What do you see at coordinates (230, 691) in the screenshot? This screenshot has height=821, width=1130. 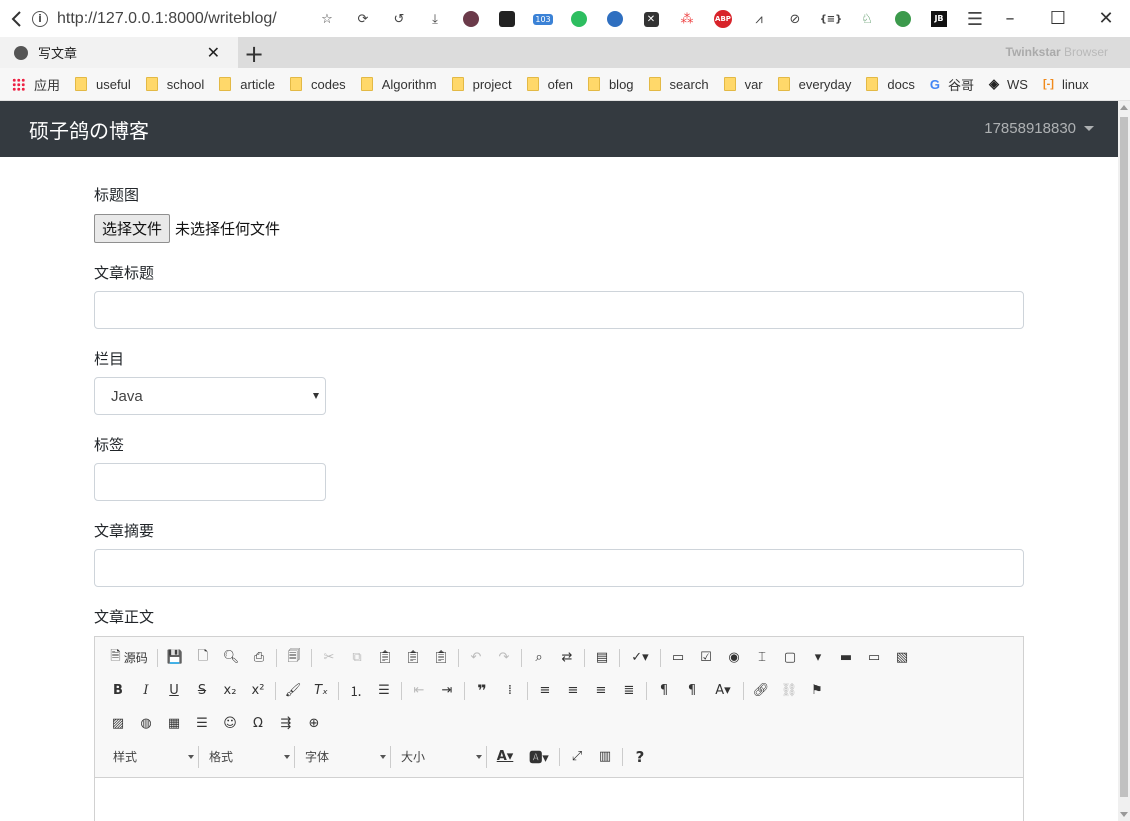 I see `subscript-icon: x₂` at bounding box center [230, 691].